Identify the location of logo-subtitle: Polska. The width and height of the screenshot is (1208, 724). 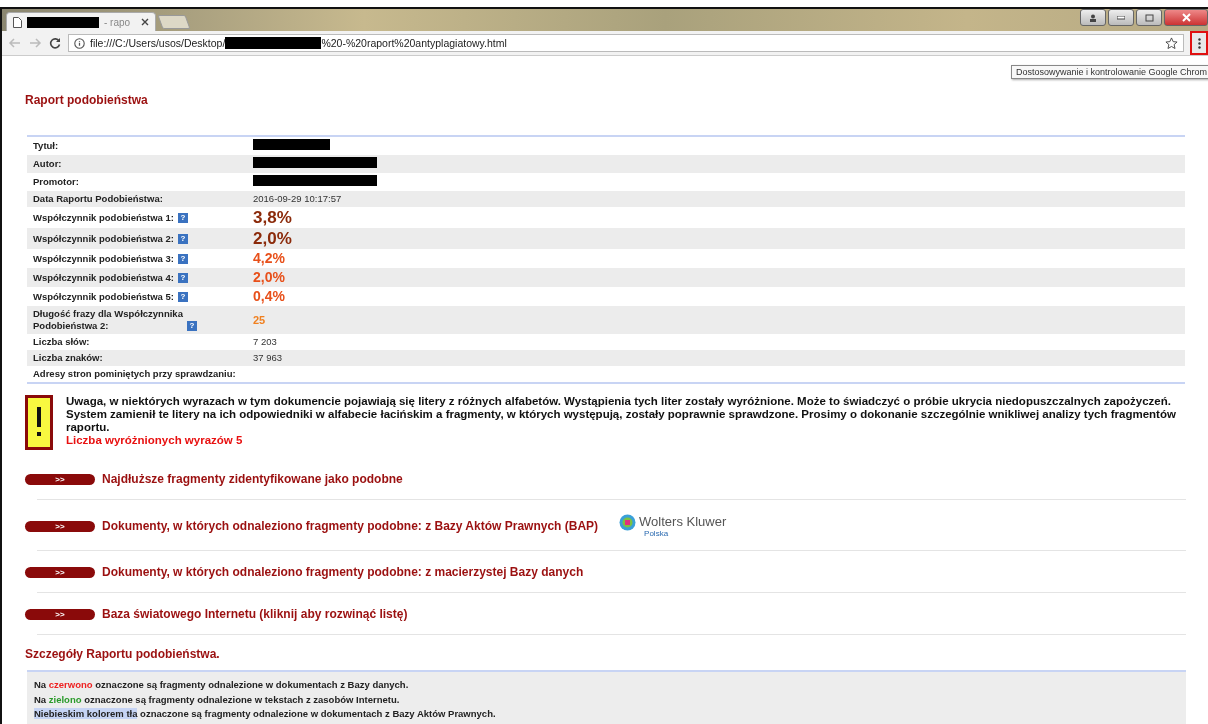
(657, 533).